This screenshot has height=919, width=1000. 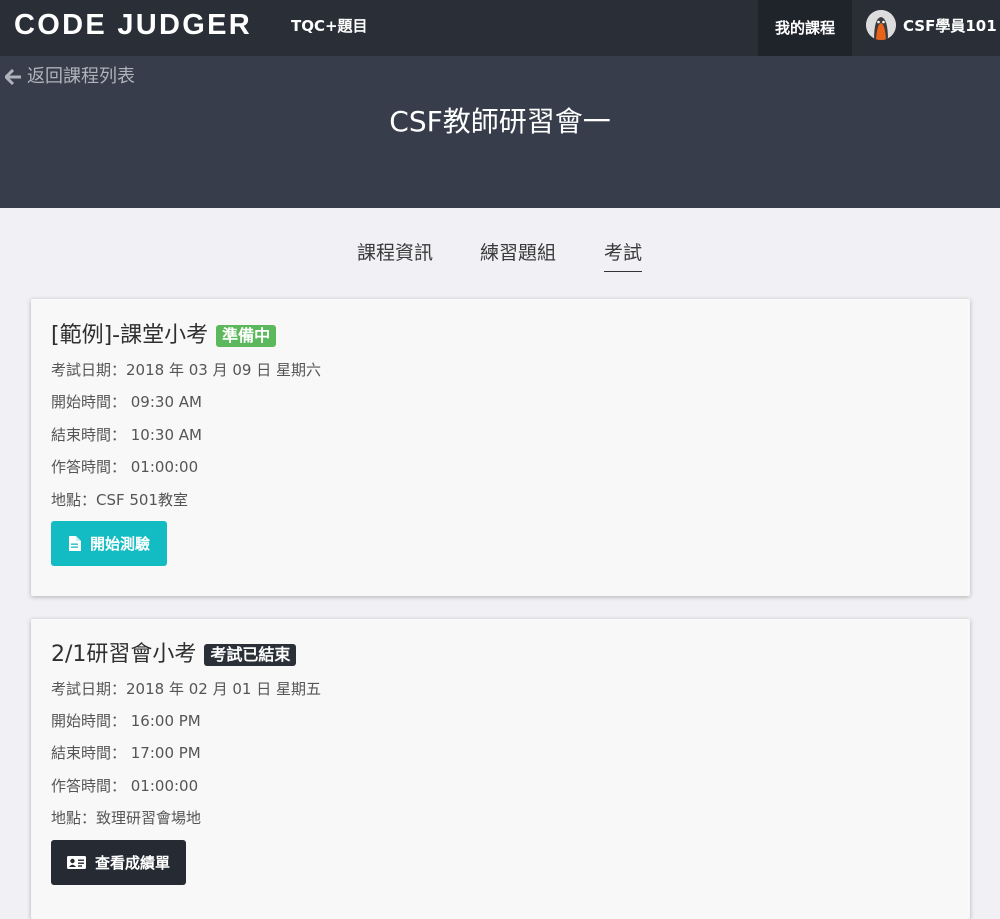 What do you see at coordinates (329, 26) in the screenshot?
I see `nav-link-tqc: TQC+題目` at bounding box center [329, 26].